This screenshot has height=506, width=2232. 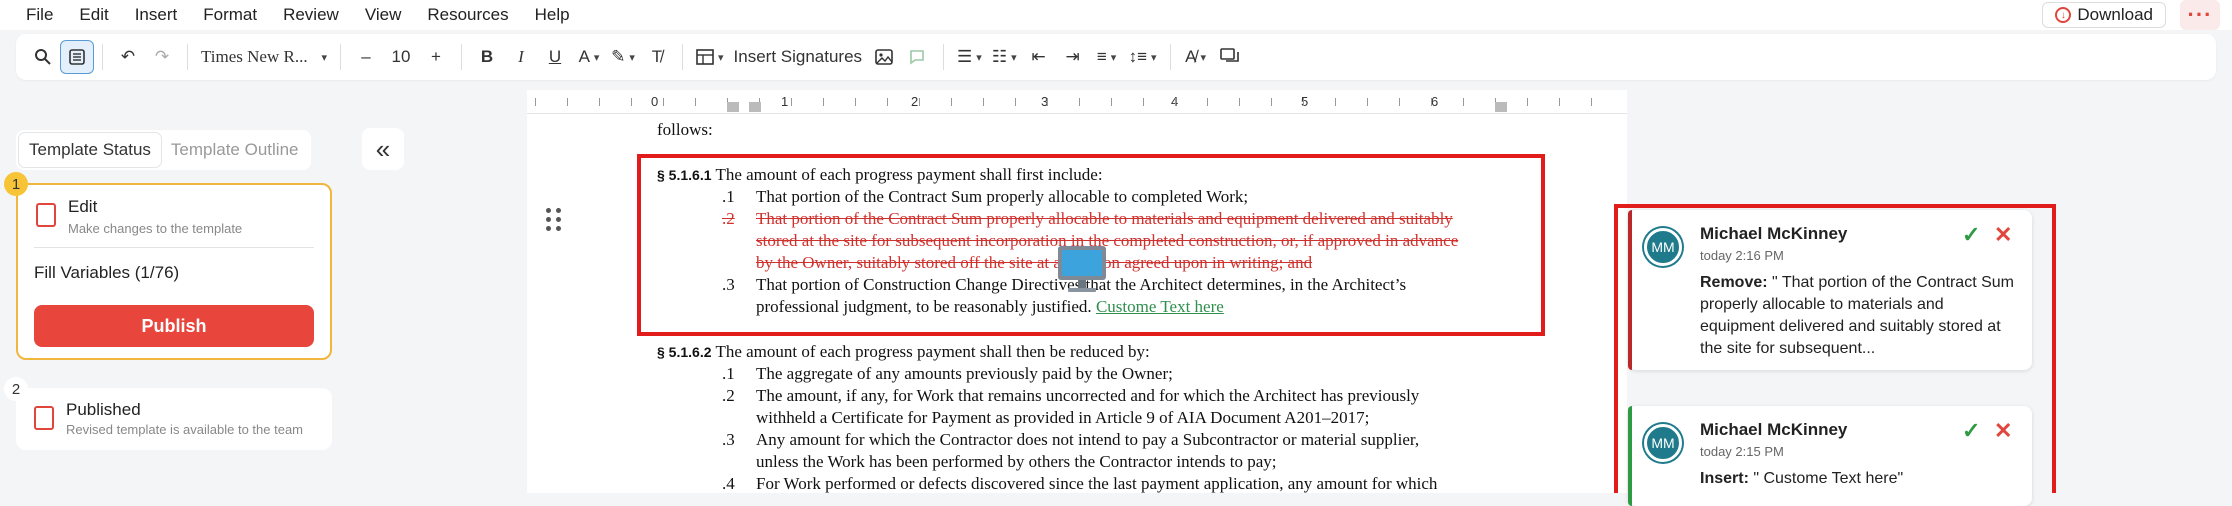 What do you see at coordinates (1663, 247) in the screenshot?
I see `avatar: MM` at bounding box center [1663, 247].